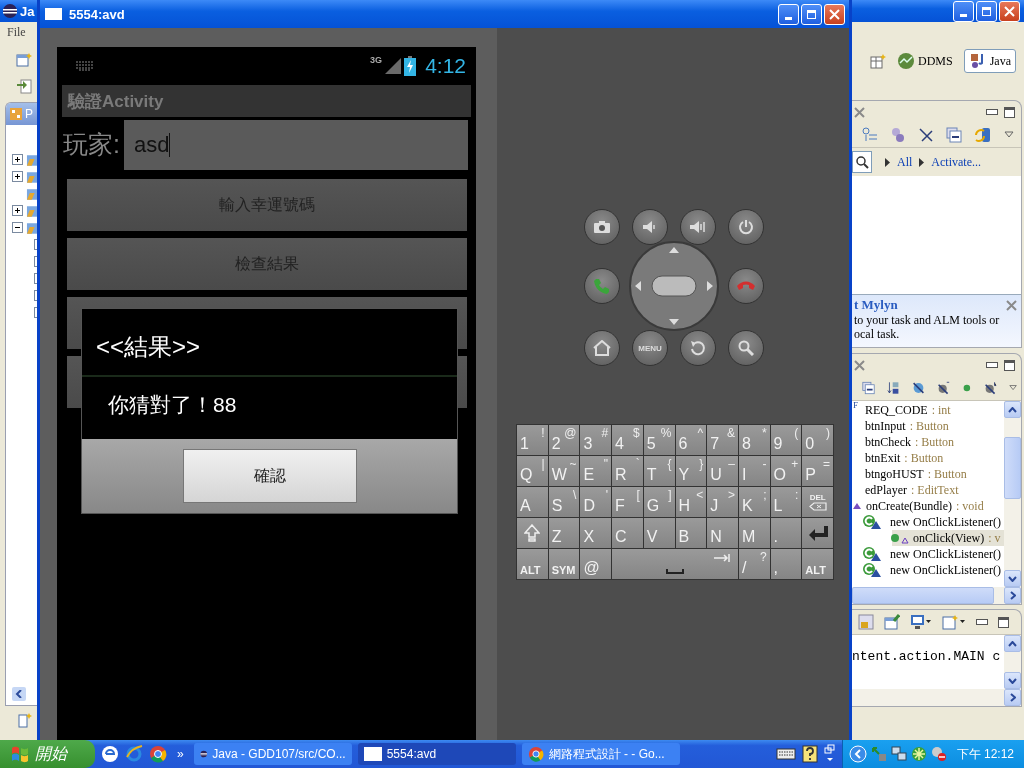 This screenshot has width=1024, height=768. Describe the element at coordinates (698, 227) in the screenshot. I see `volume-up-button` at that location.